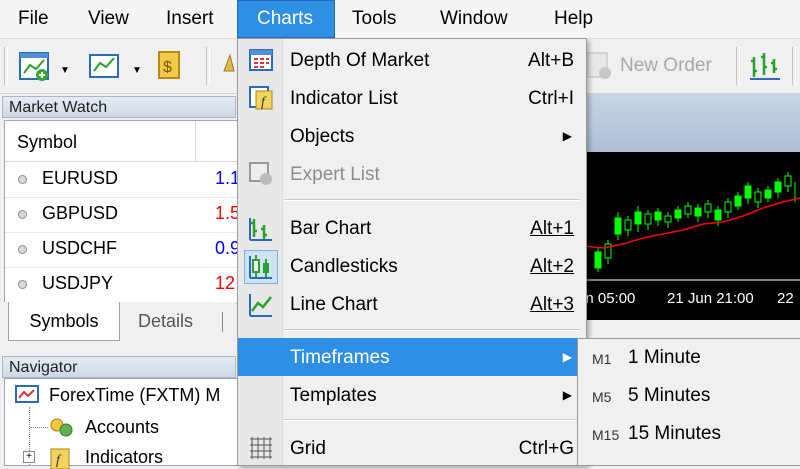 The height and width of the screenshot is (469, 800). What do you see at coordinates (551, 60) in the screenshot?
I see `shortcut-label: Alt+B` at bounding box center [551, 60].